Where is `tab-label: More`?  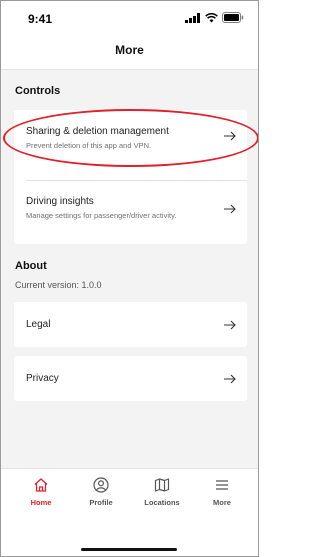 tab-label: More is located at coordinates (222, 502).